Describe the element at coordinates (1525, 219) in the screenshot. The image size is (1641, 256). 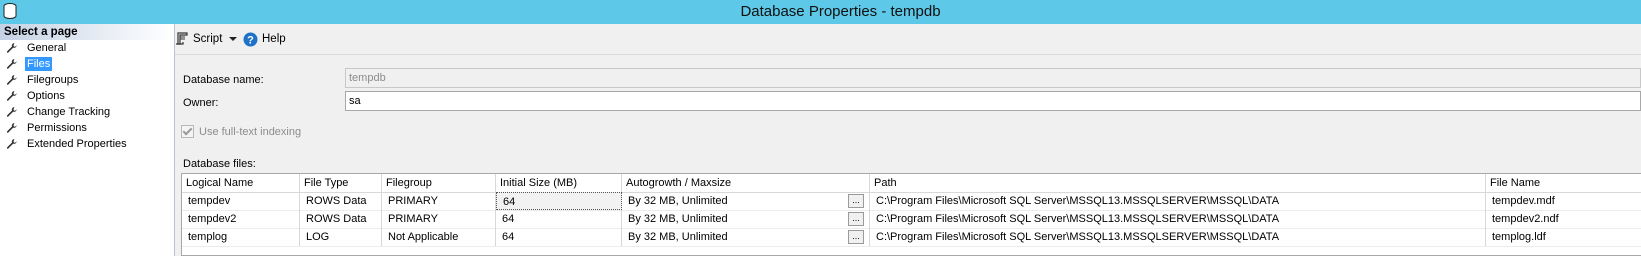
I see `cell-text: tempdev2.ndf` at that location.